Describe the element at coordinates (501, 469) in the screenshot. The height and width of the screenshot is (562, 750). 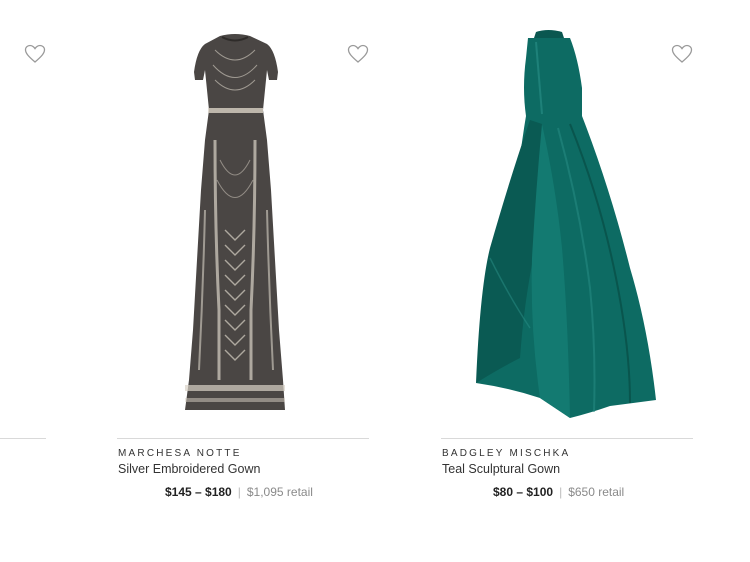
I see `product-name: Teal Sculptural Gown` at that location.